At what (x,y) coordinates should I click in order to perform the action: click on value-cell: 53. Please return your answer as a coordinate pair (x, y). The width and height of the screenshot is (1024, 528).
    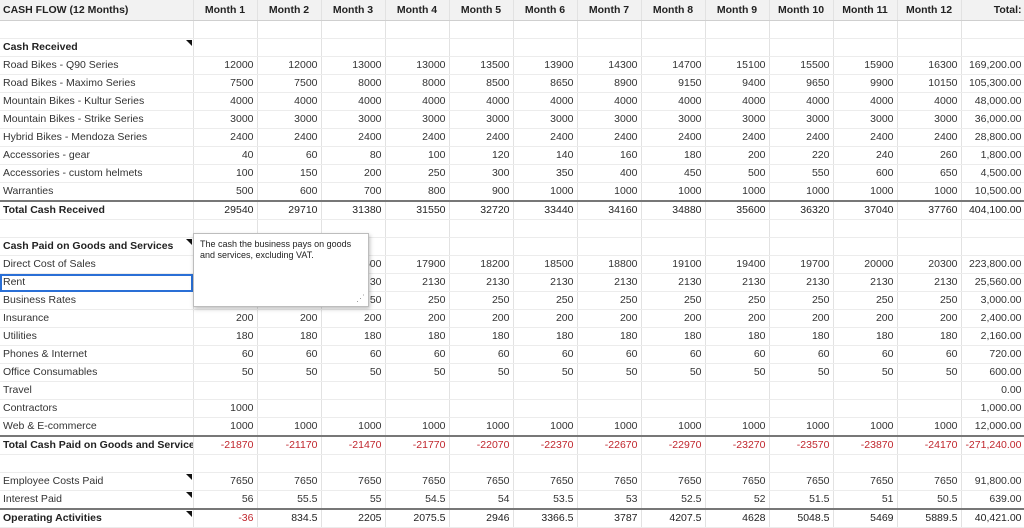
    Looking at the image, I should click on (609, 500).